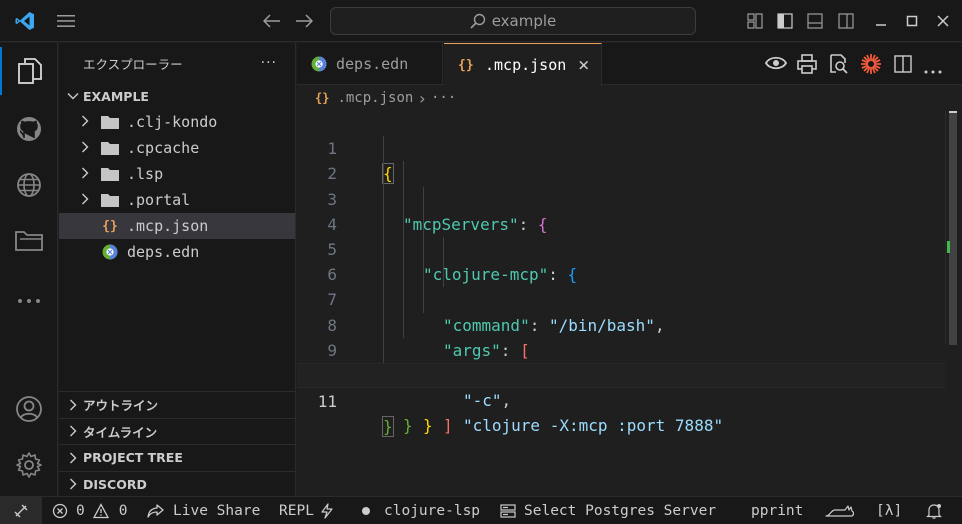 The image size is (962, 524). What do you see at coordinates (443, 98) in the screenshot?
I see `breadcrumb-more: ···` at bounding box center [443, 98].